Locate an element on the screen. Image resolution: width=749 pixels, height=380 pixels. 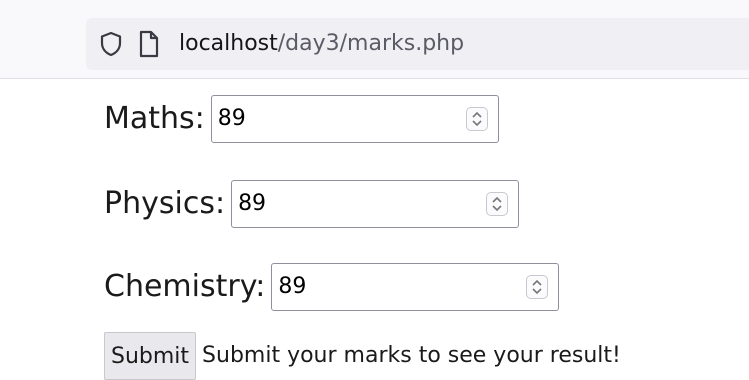
physics-label: Physics: is located at coordinates (165, 203).